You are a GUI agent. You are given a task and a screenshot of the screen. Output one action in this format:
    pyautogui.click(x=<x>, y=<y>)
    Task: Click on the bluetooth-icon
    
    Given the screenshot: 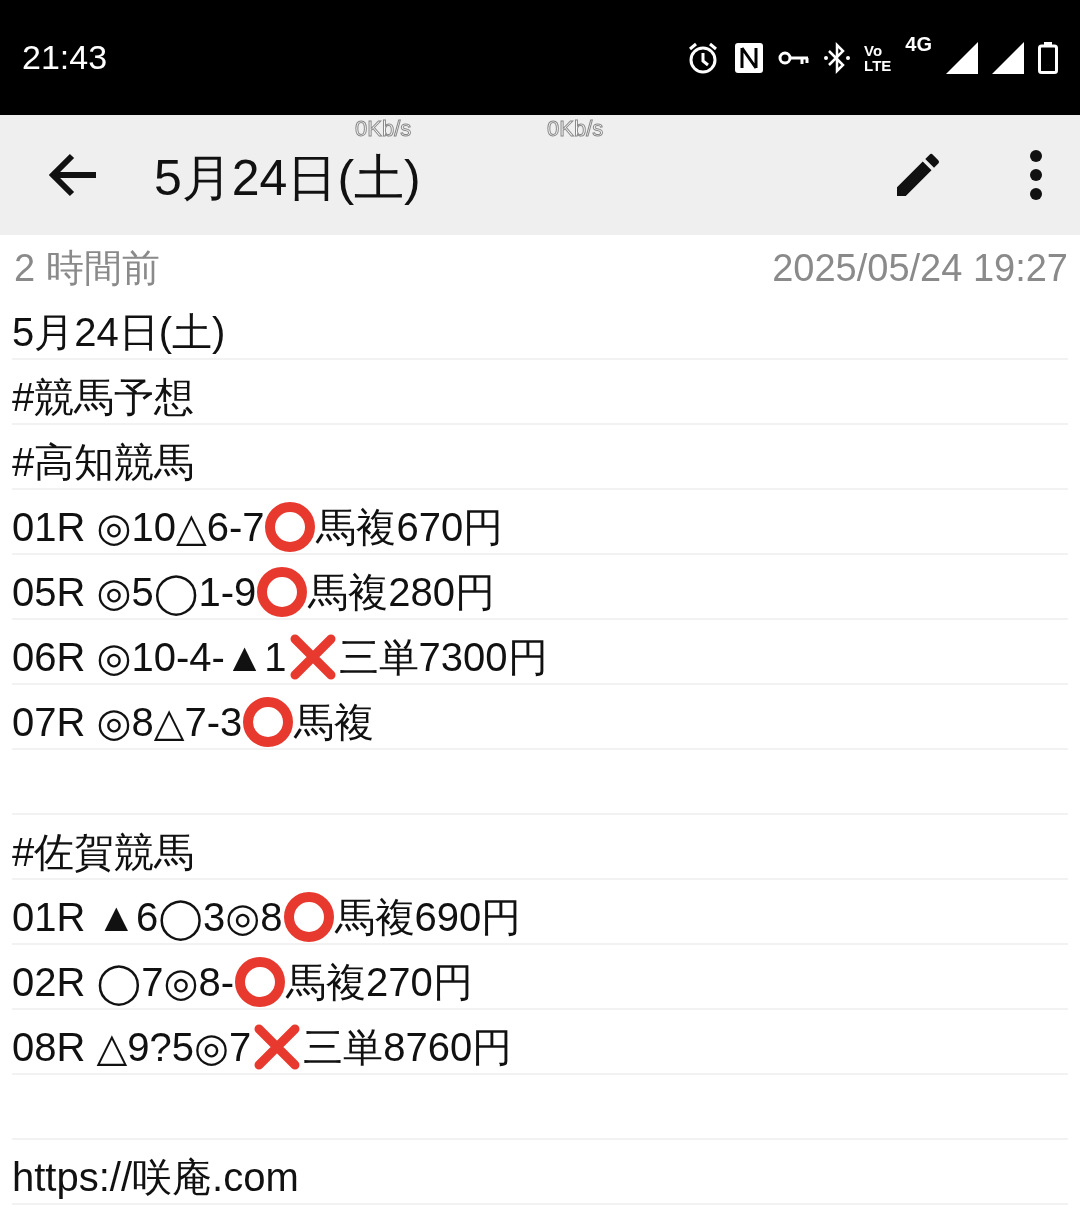 What is the action you would take?
    pyautogui.click(x=837, y=57)
    